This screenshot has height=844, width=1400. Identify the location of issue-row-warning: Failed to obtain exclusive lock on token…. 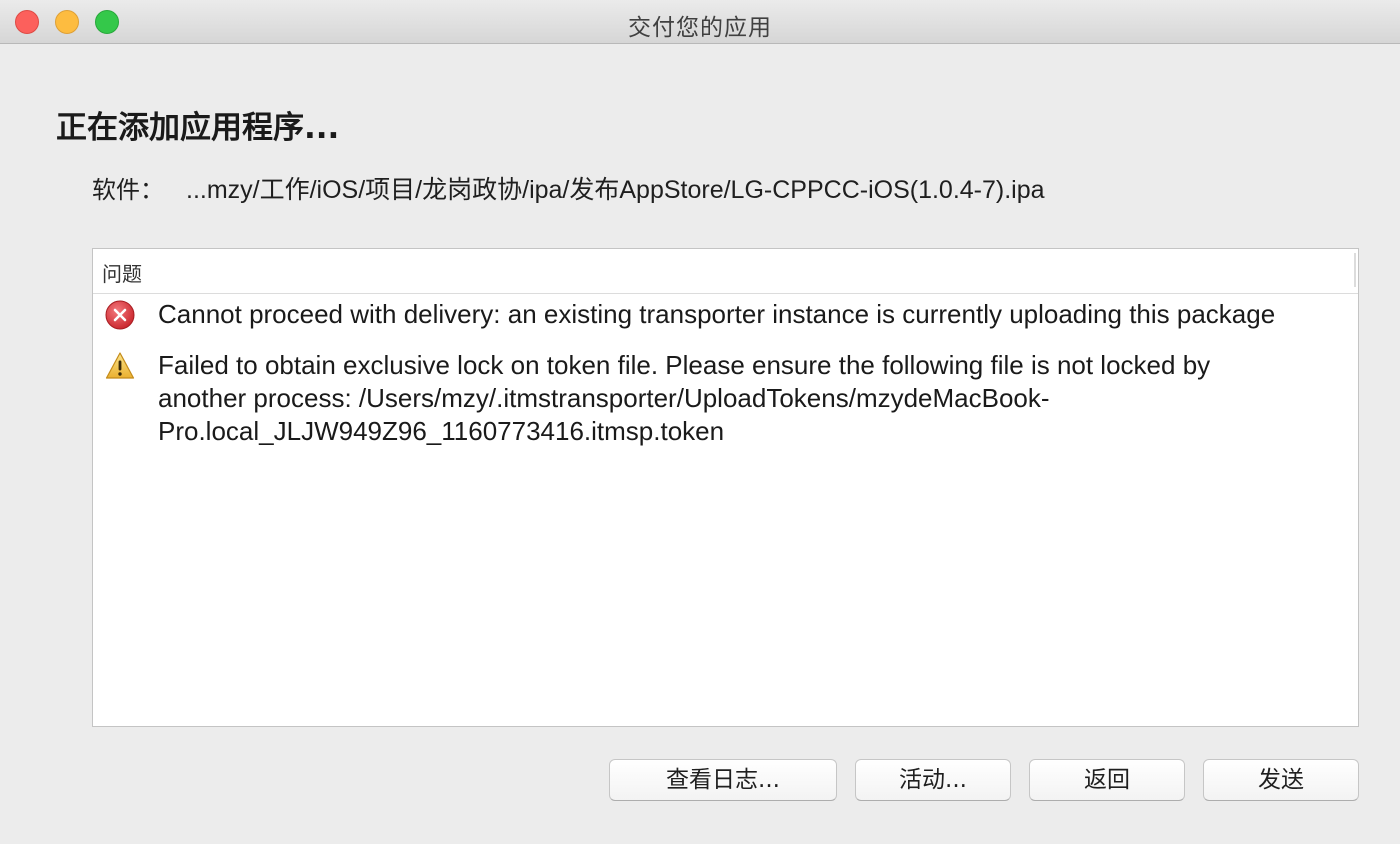
(725, 402).